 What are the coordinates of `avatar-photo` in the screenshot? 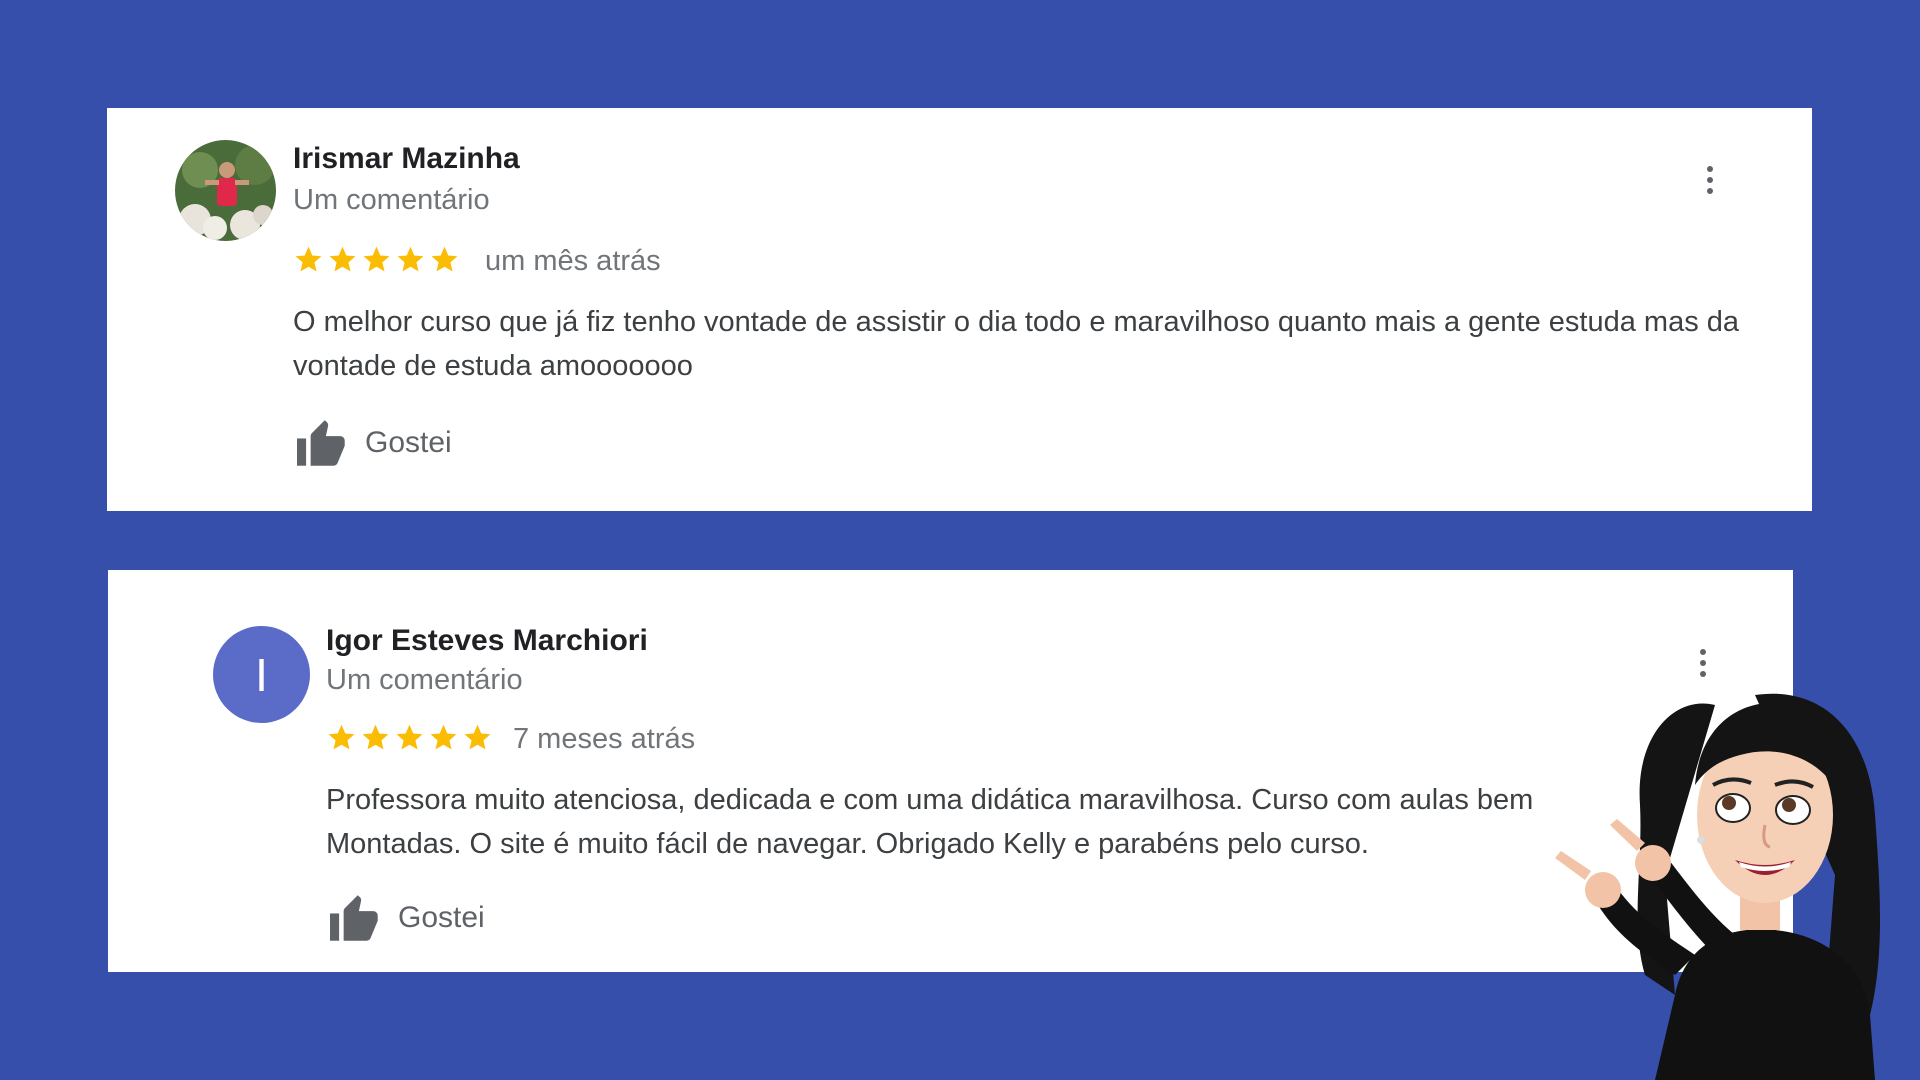 It's located at (225, 190).